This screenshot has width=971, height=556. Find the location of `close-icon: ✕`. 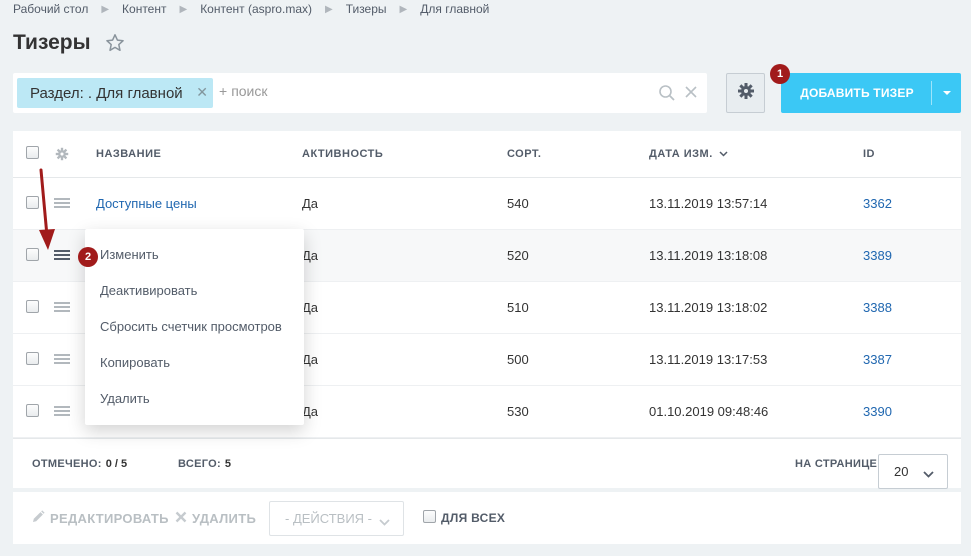

close-icon: ✕ is located at coordinates (202, 92).